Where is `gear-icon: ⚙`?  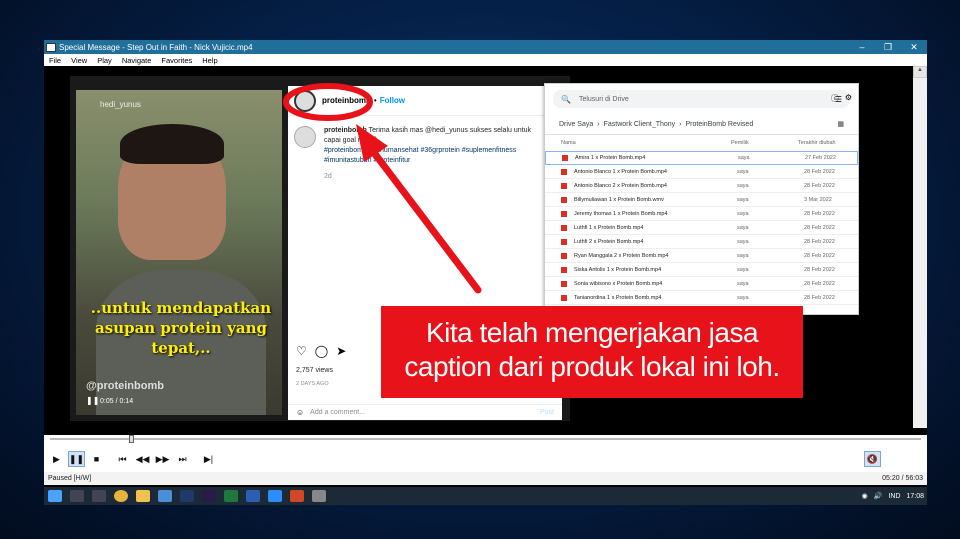
gear-icon: ⚙ is located at coordinates (848, 98).